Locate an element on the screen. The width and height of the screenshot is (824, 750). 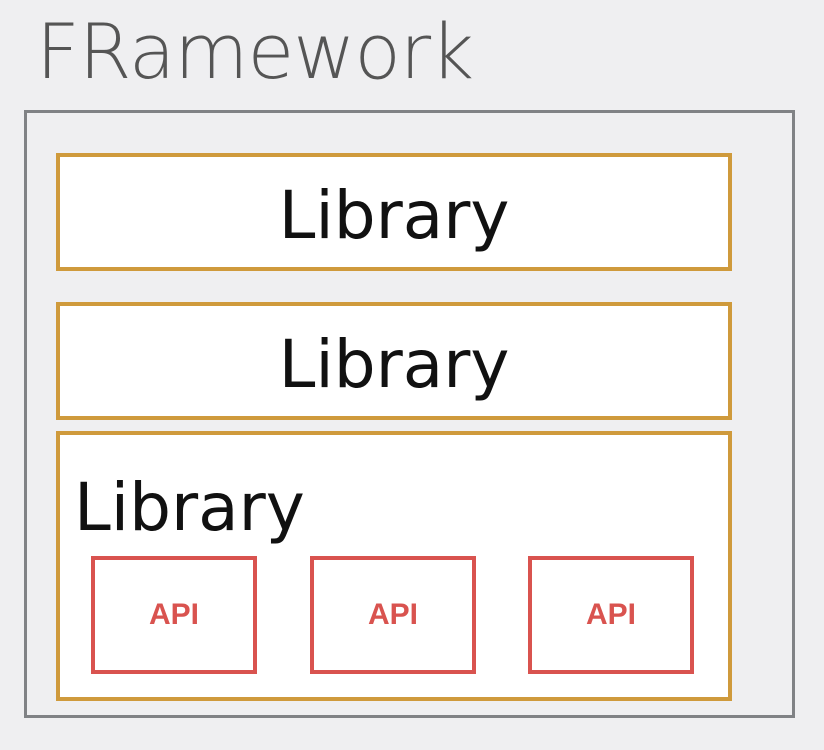
api-box-1: API is located at coordinates (174, 615).